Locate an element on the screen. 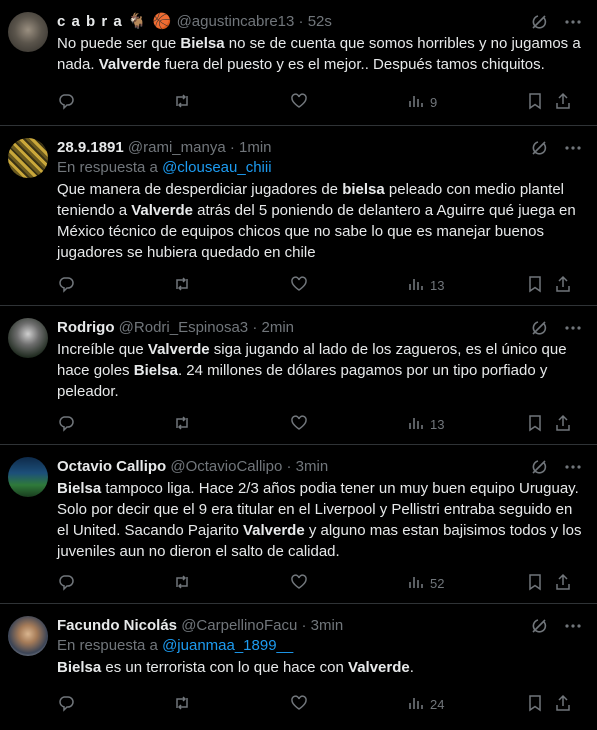  author-handle: @CarpellinoFacu is located at coordinates (239, 625).